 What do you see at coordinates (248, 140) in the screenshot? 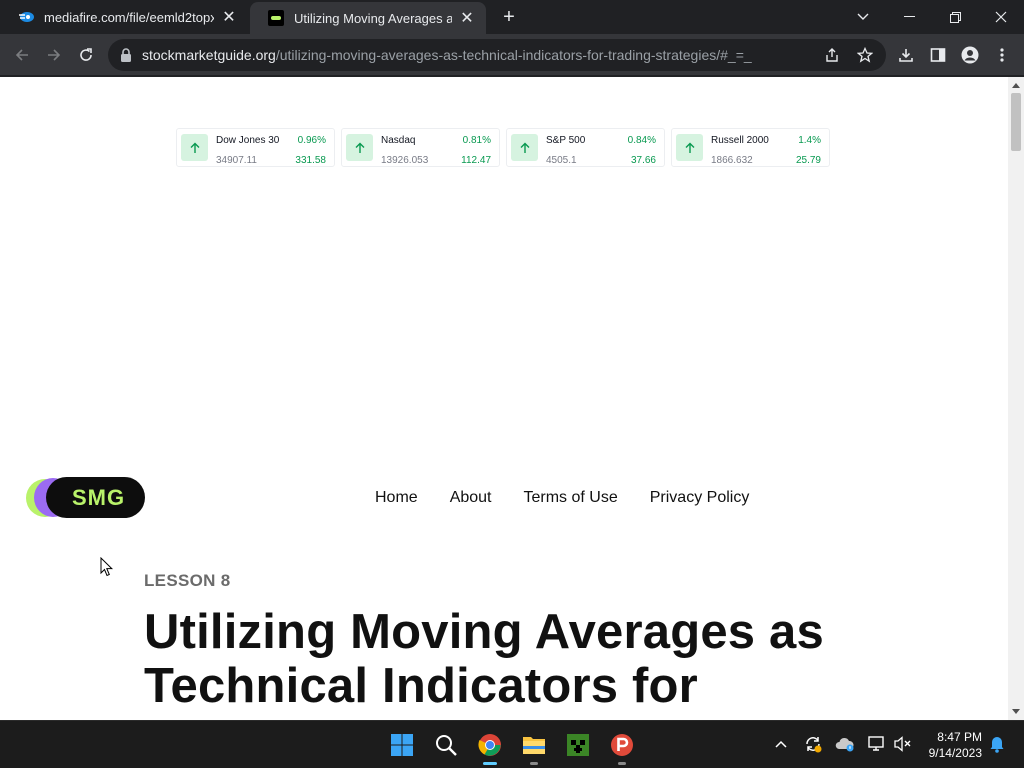
I see `ticker-name: Dow Jones 30` at bounding box center [248, 140].